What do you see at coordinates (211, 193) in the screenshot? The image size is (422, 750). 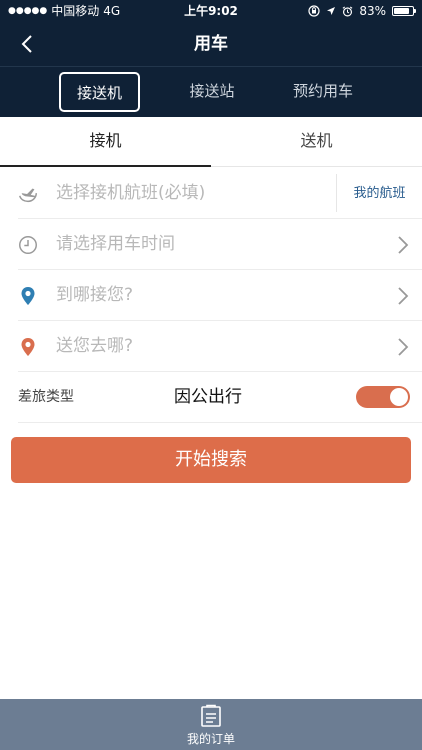 I see `flight-row: 选择接机航班(必填) 我的航班` at bounding box center [211, 193].